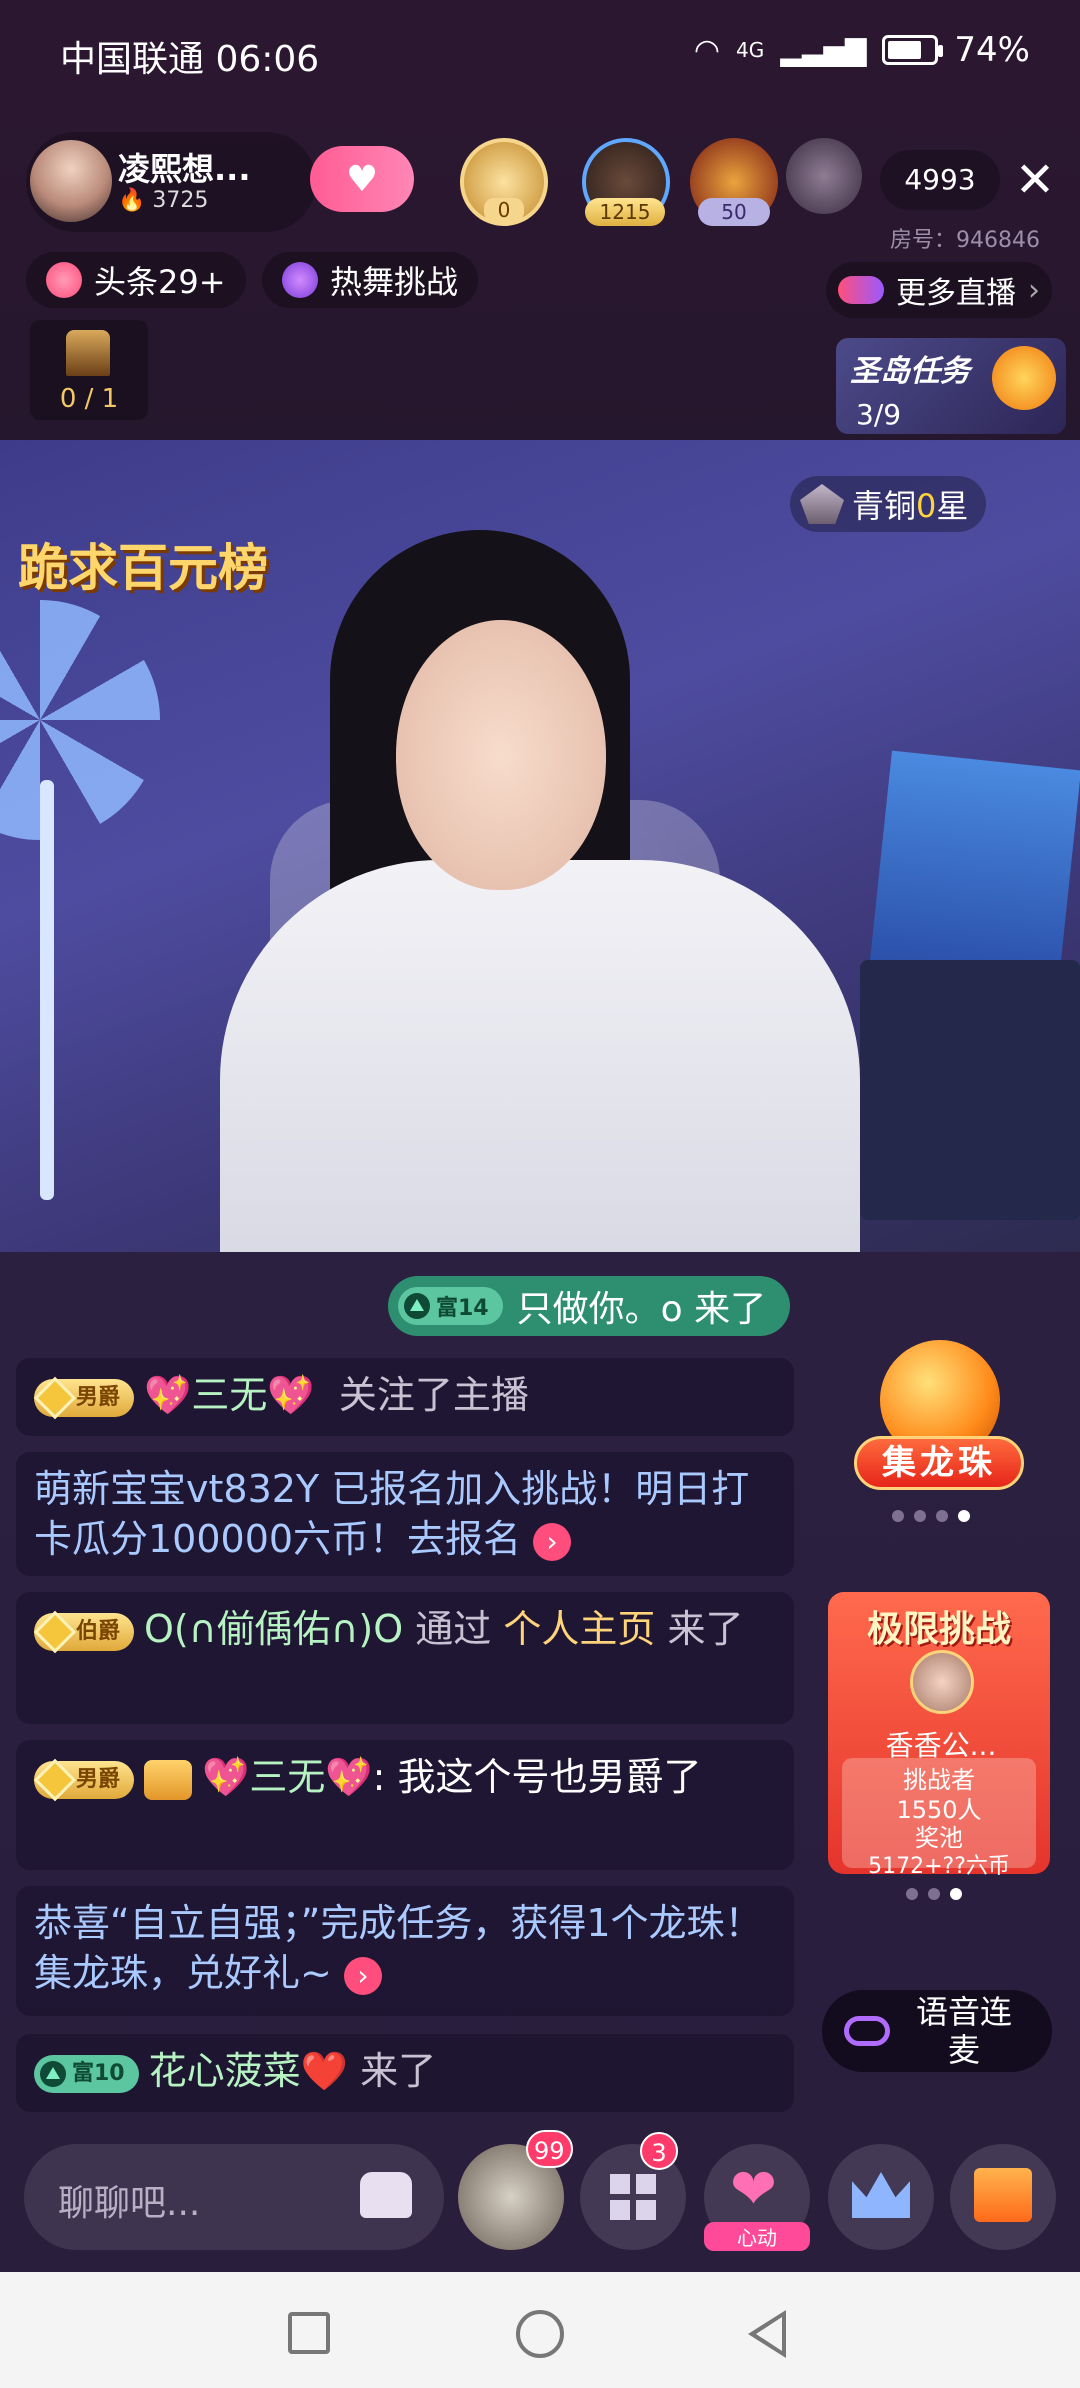  I want to click on rank-emblem-icon, so click(822, 504).